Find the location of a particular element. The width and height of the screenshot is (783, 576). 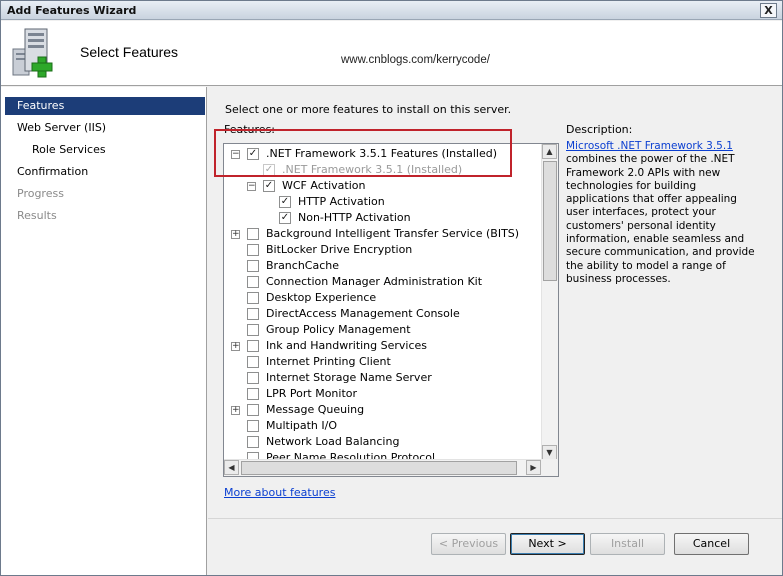

nav-step-features: Features is located at coordinates (105, 106).